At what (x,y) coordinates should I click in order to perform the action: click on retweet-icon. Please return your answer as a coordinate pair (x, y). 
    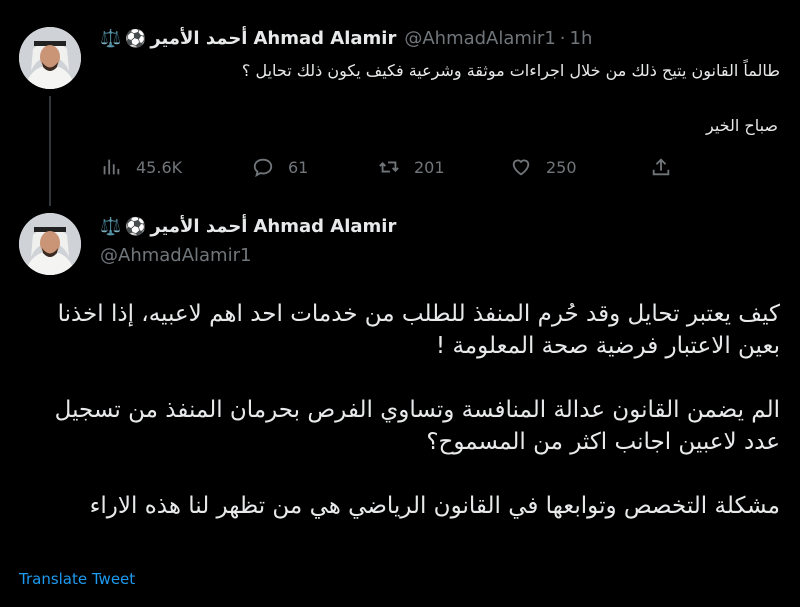
    Looking at the image, I should click on (389, 167).